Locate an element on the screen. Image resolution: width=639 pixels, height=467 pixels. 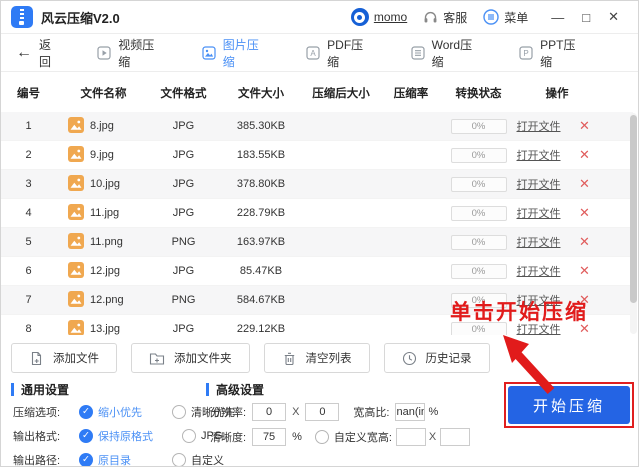
tab-label: 视频压缩 is located at coordinates (136, 53).